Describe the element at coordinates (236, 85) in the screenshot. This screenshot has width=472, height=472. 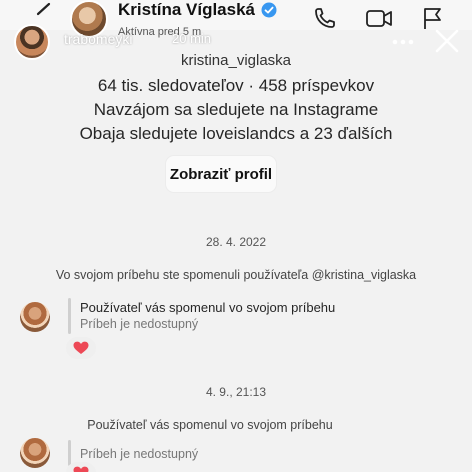
I see `profile-stats: 64 tis. sledovateľov · 458 príspevkov` at that location.